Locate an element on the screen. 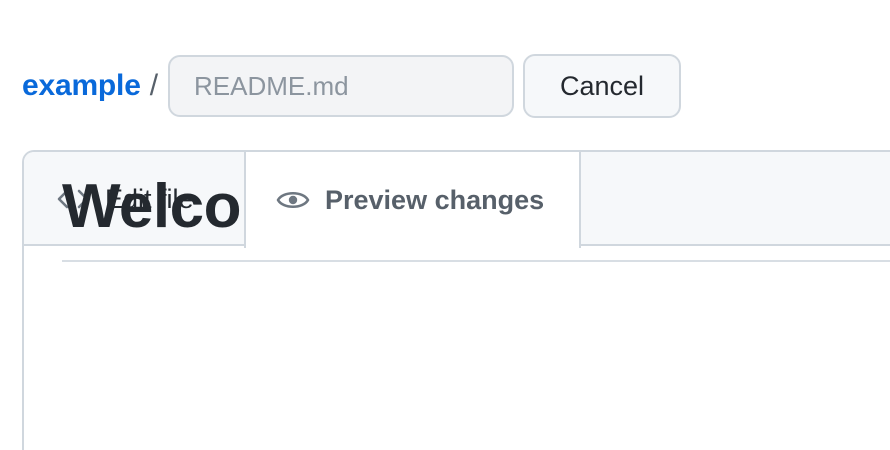  filename-input is located at coordinates (341, 86).